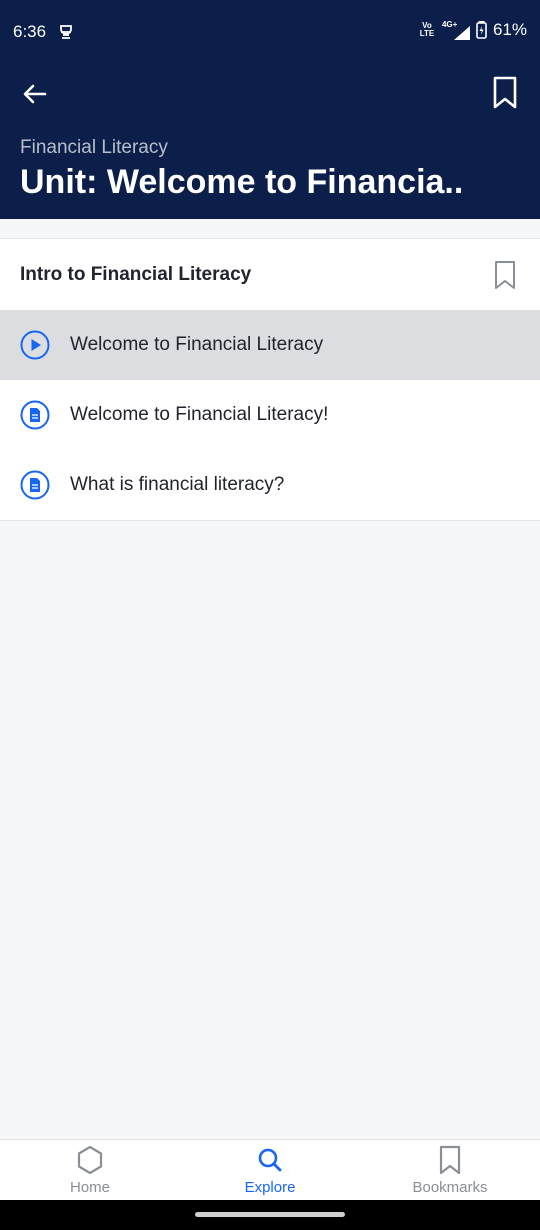  What do you see at coordinates (177, 484) in the screenshot?
I see `list-item-label: What is financial literacy?` at bounding box center [177, 484].